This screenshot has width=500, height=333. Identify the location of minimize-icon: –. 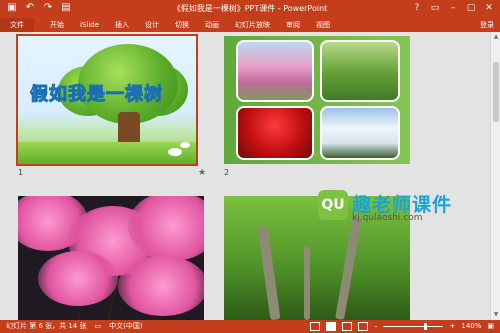
(453, 8).